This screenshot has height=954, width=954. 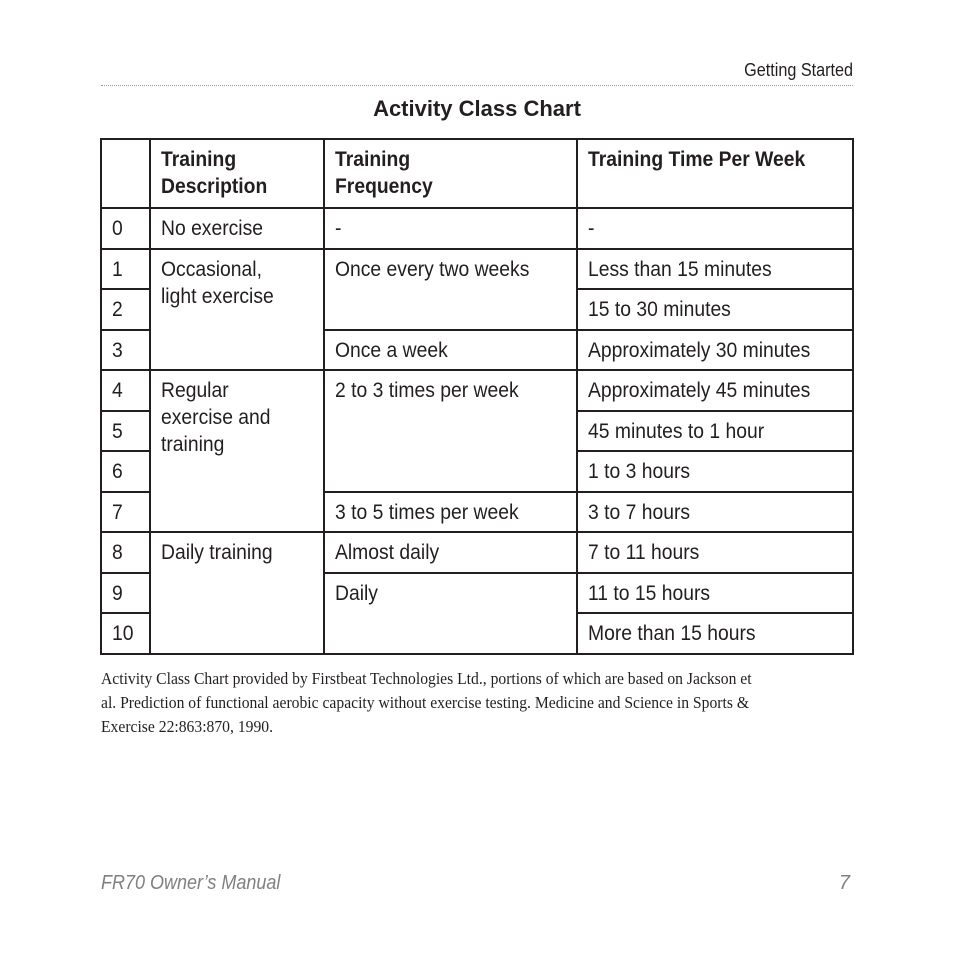 What do you see at coordinates (125, 309) in the screenshot?
I see `class-cell: 2` at bounding box center [125, 309].